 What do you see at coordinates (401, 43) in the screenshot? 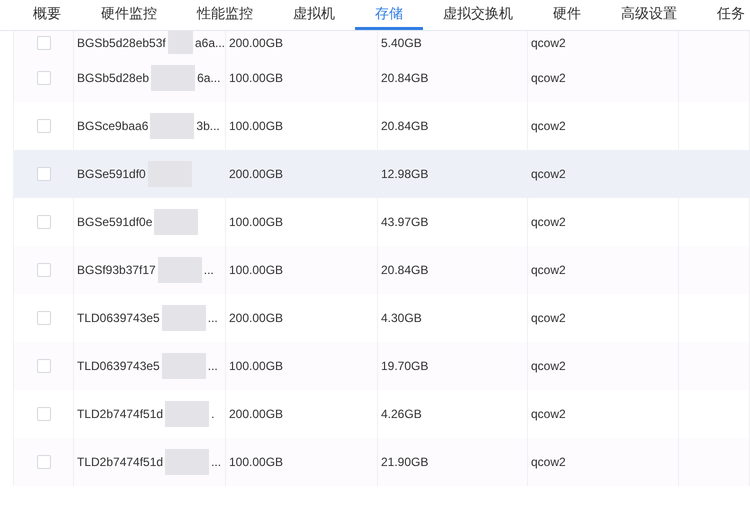
I see `used-cell: 5.40GB` at bounding box center [401, 43].